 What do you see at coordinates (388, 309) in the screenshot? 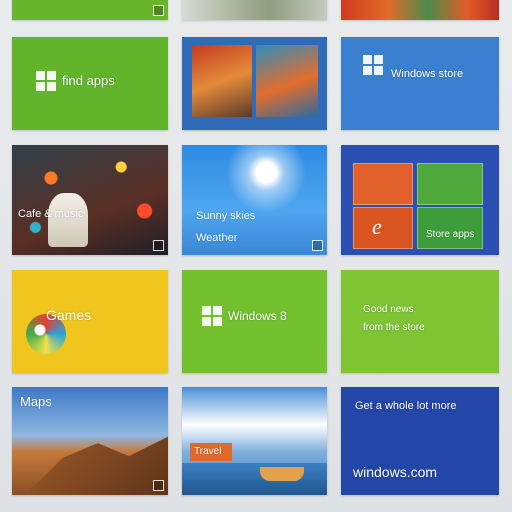
I see `tile-label: Good news` at bounding box center [388, 309].